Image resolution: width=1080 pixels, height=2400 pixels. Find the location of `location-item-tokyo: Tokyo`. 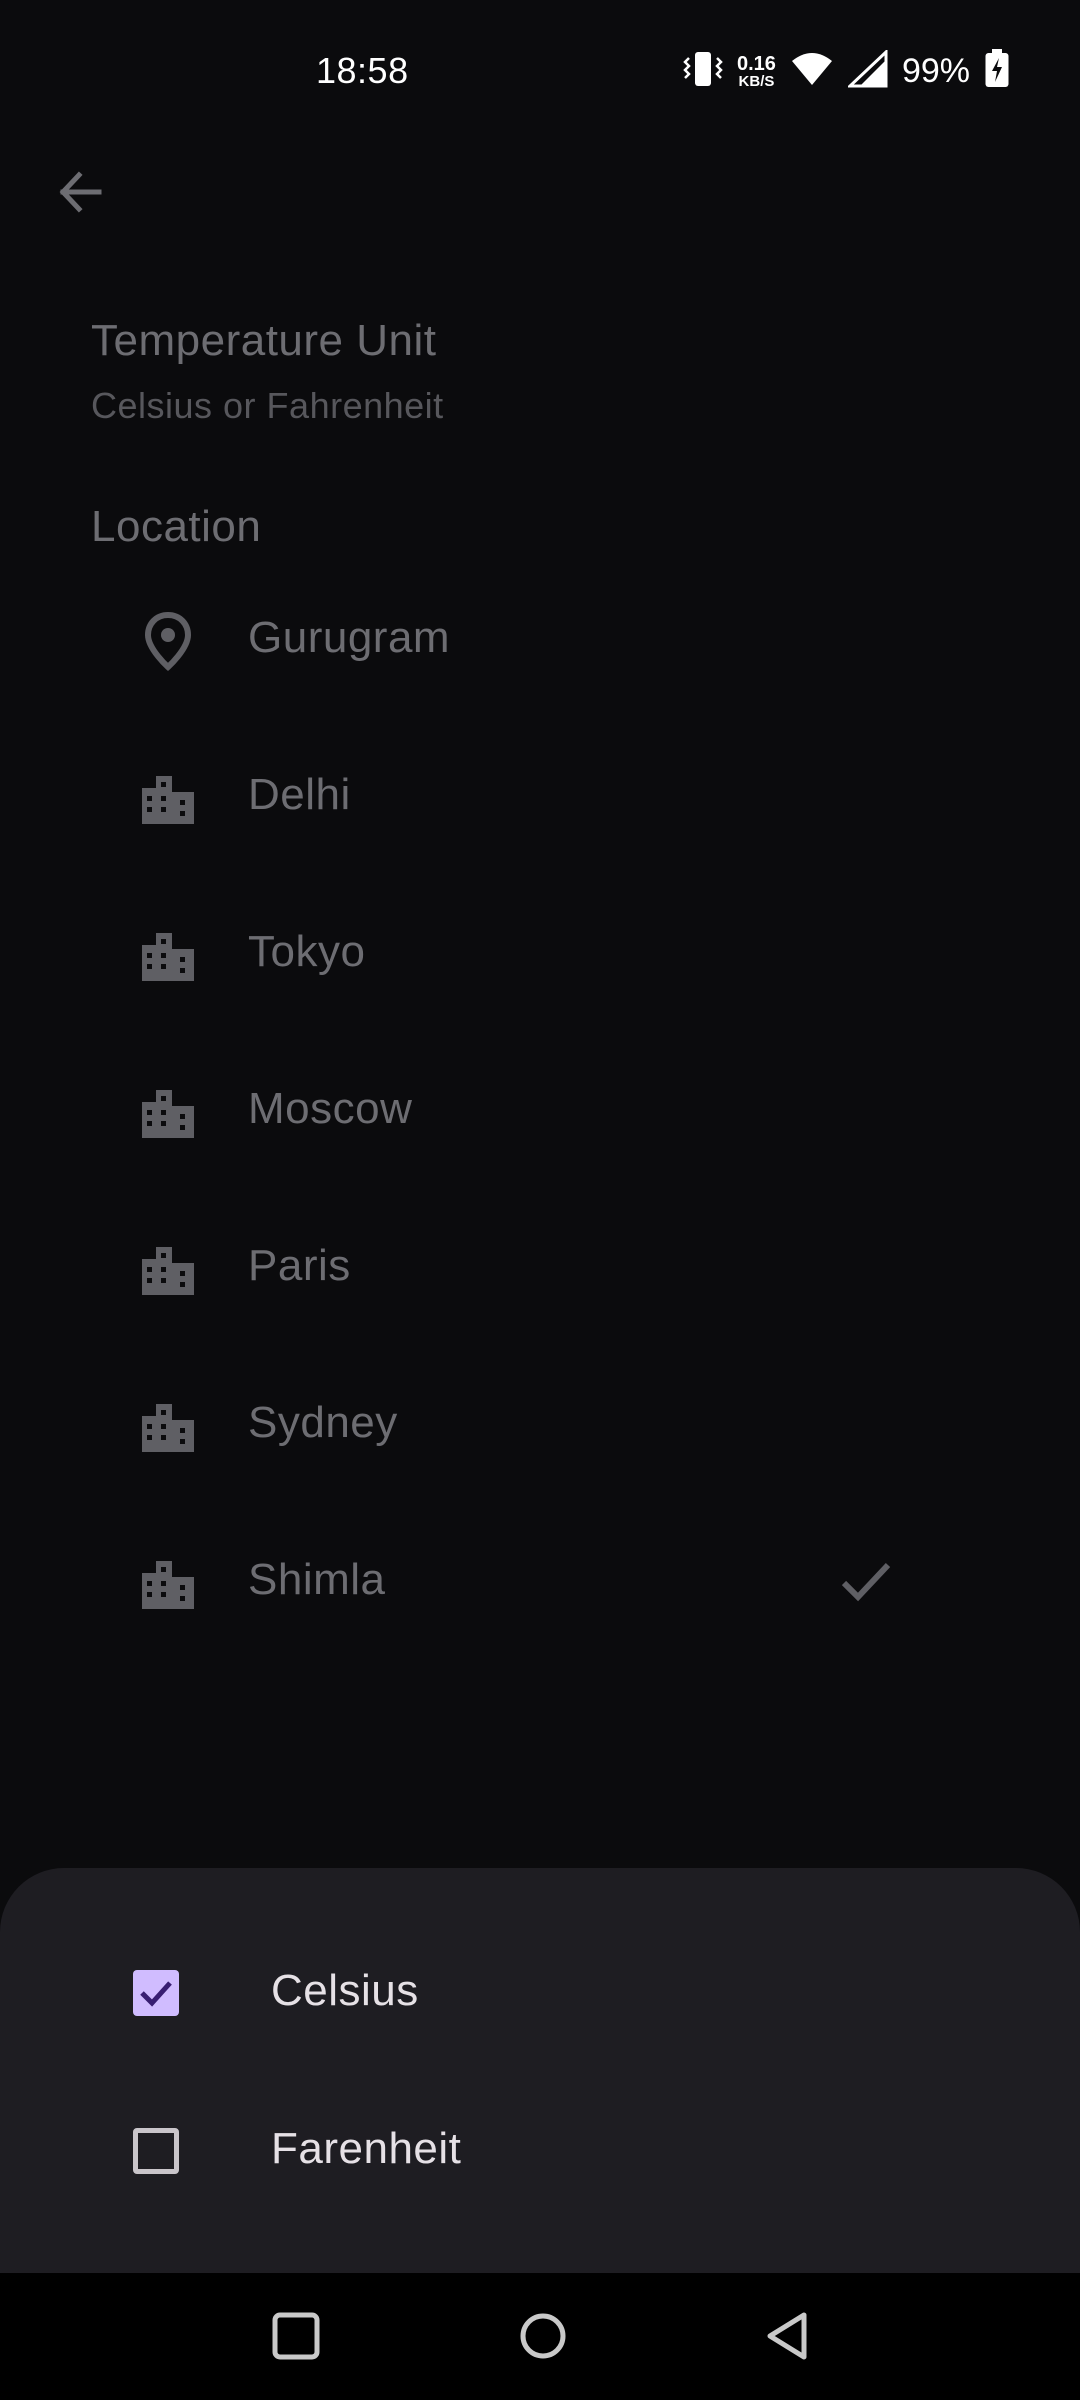

location-item-tokyo: Tokyo is located at coordinates (540, 955).